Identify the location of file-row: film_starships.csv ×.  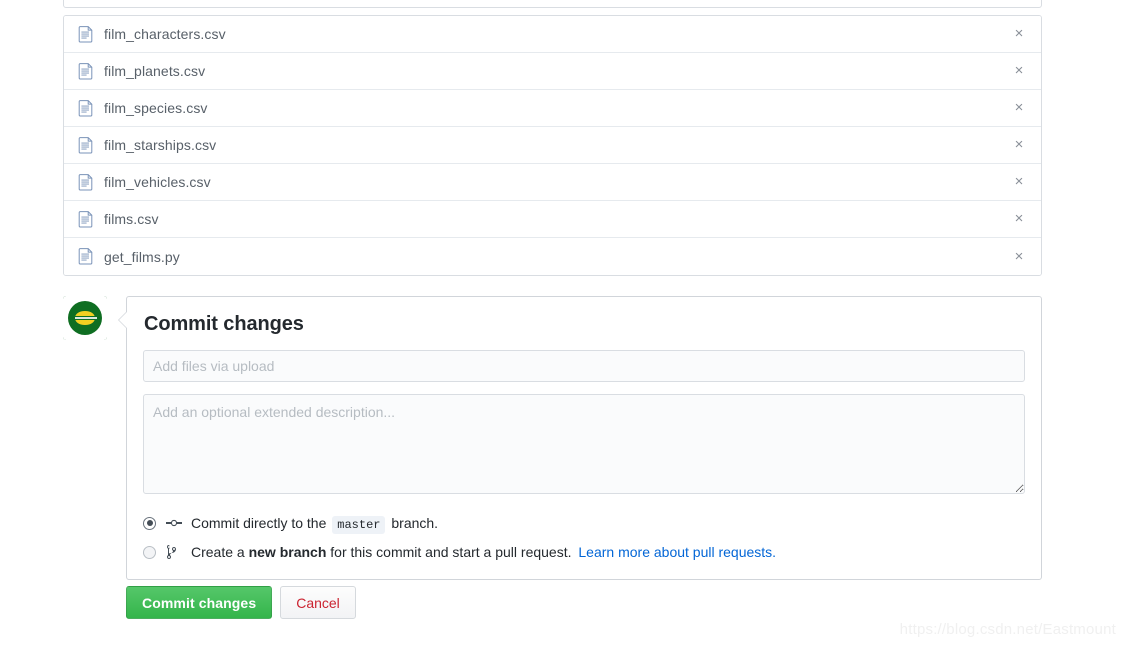
(552, 145).